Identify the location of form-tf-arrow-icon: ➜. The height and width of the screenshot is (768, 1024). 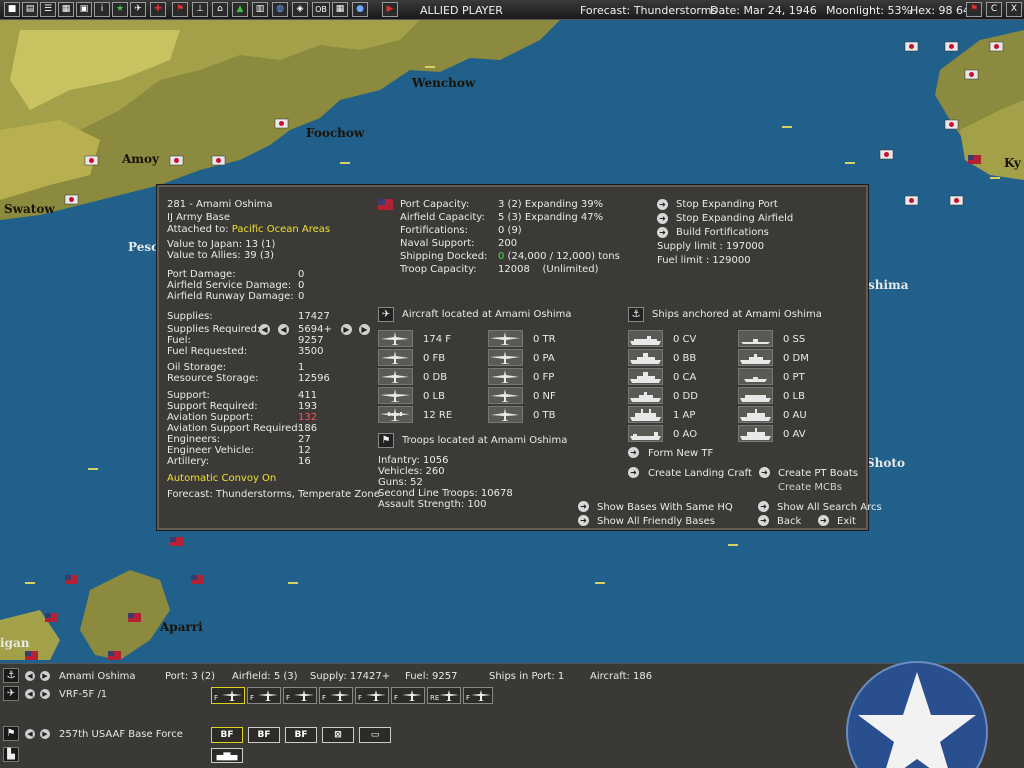
(633, 452).